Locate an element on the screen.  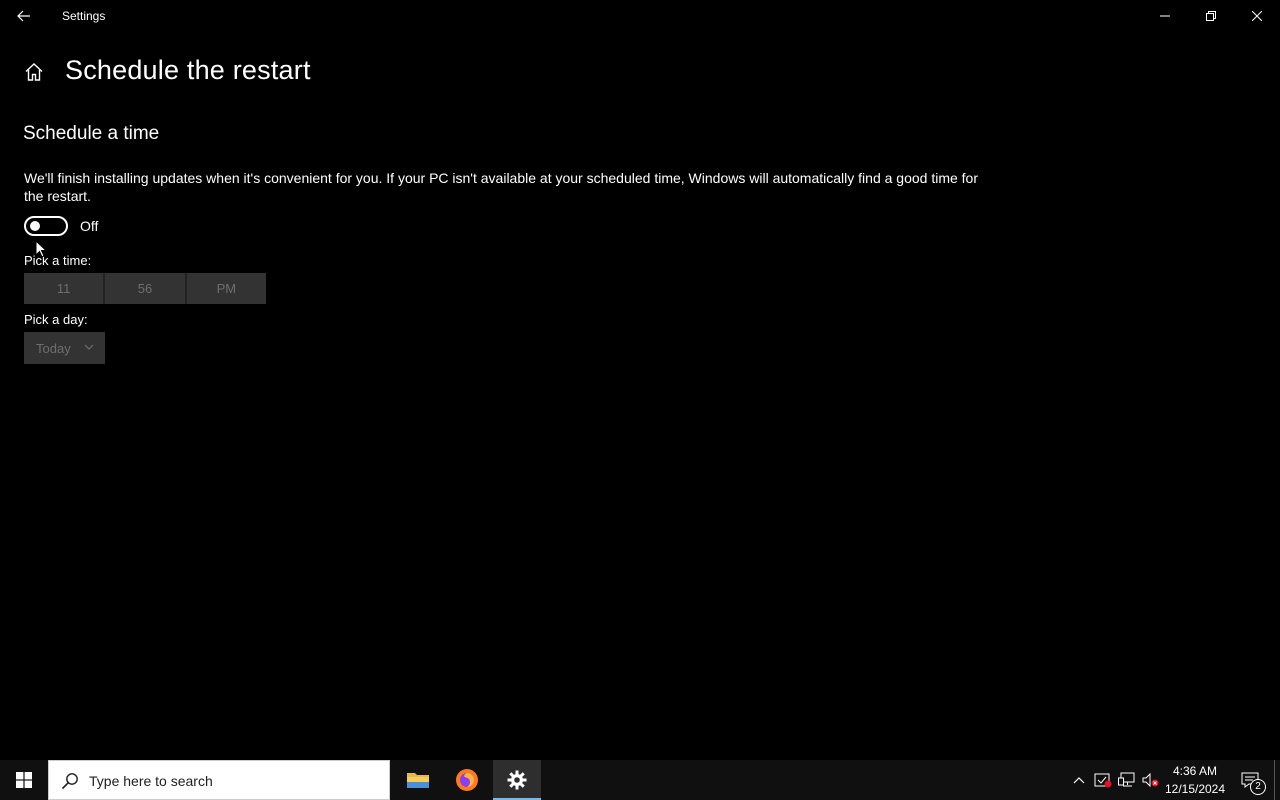
show-desktop-button is located at coordinates (1277, 780).